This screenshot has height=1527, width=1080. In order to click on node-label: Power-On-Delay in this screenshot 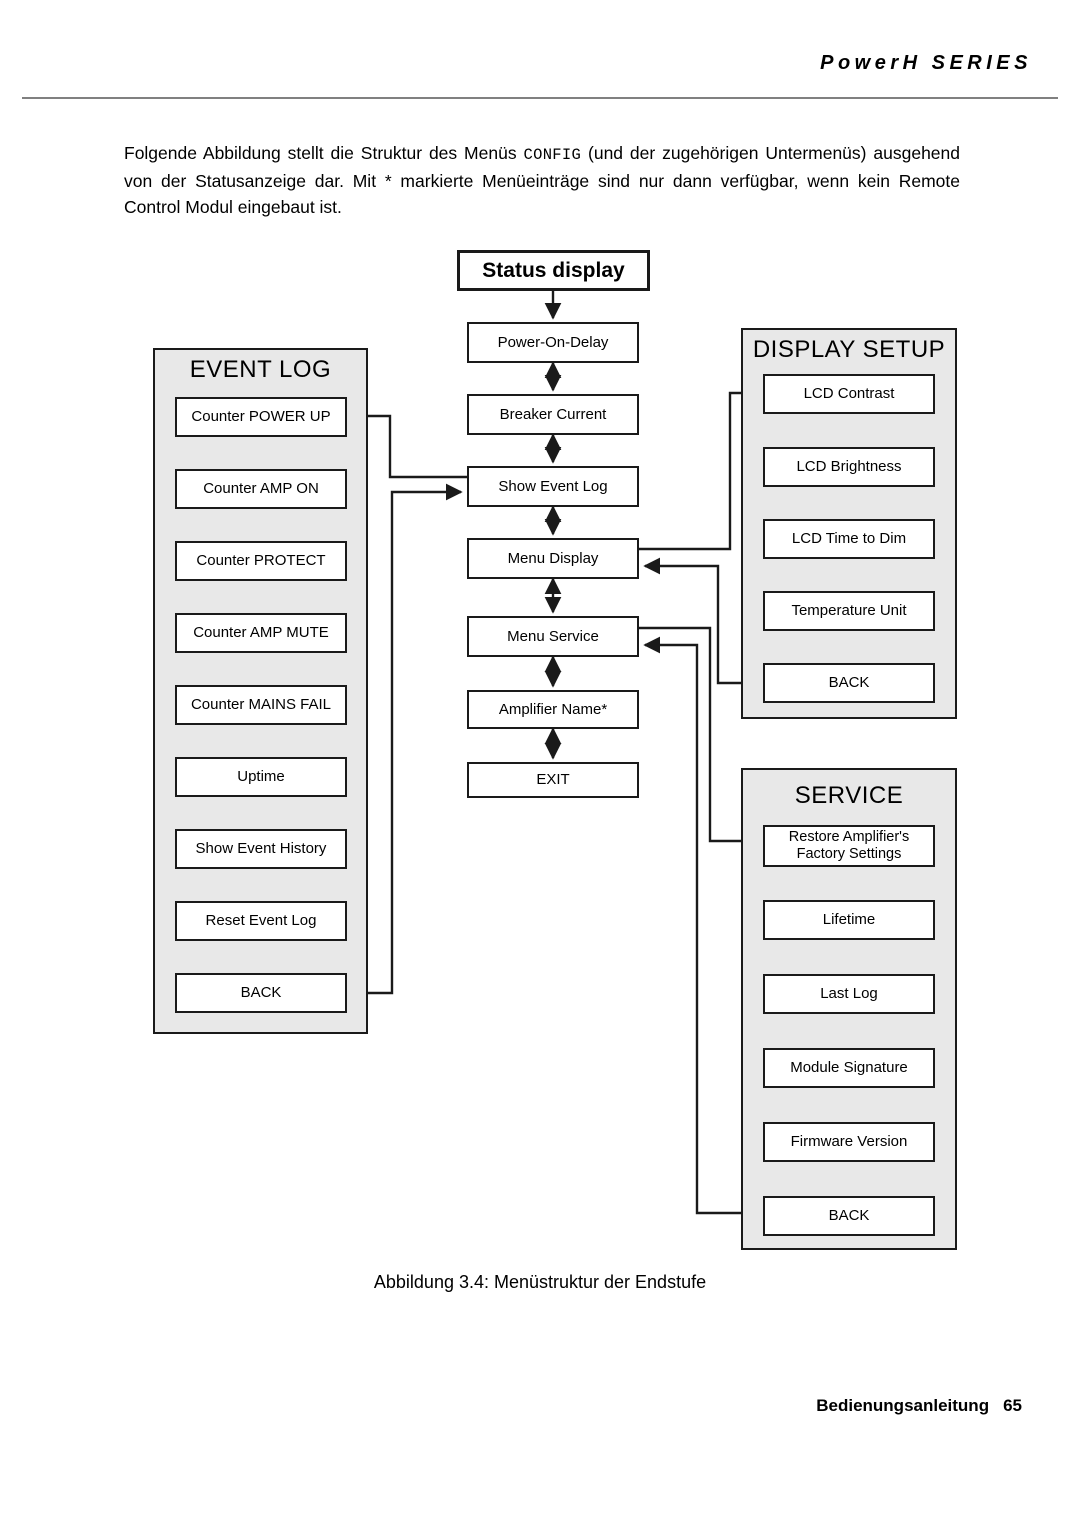, I will do `click(553, 342)`.